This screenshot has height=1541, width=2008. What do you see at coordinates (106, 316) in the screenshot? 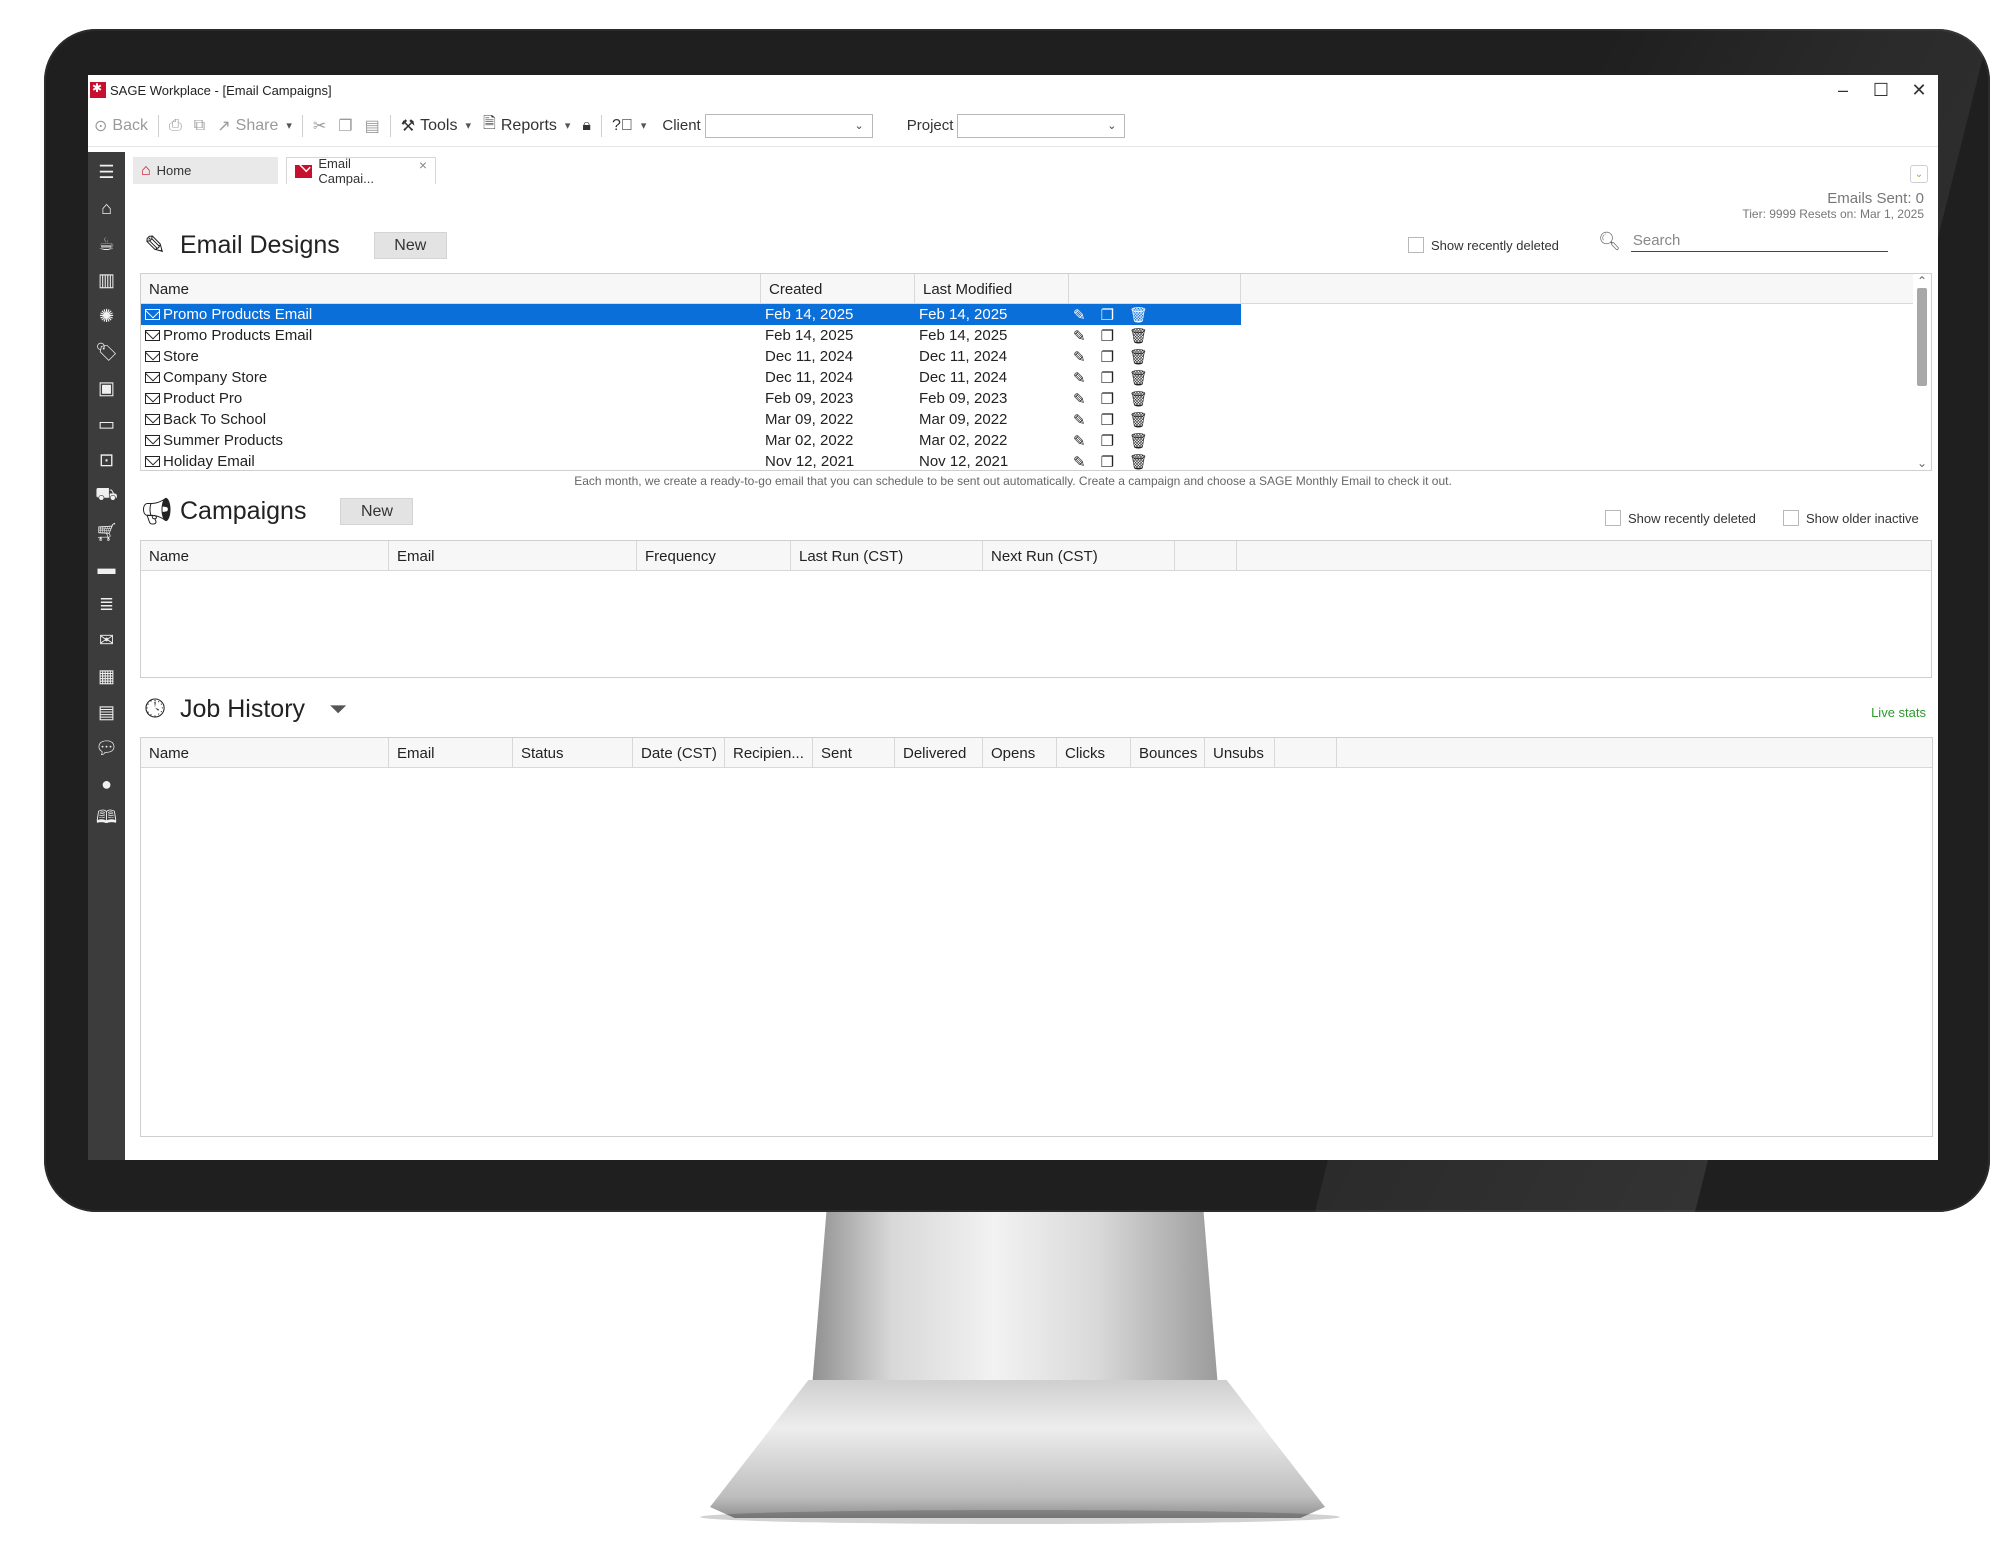
I see `palette-icon: ✺` at bounding box center [106, 316].